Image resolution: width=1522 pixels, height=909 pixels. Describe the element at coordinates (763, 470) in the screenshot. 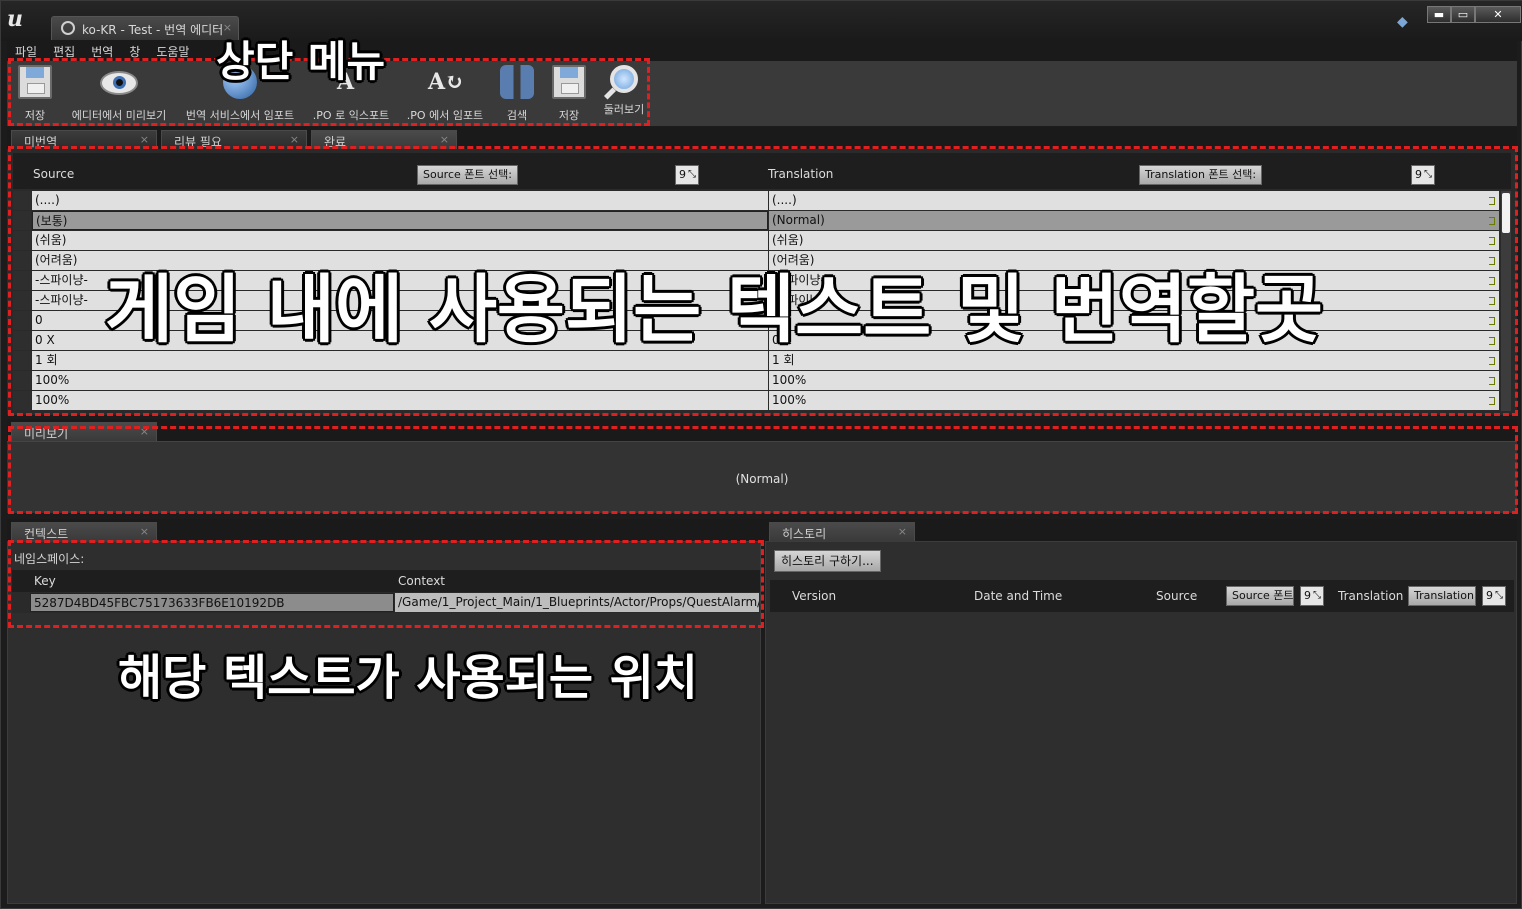

I see `annotation-box-preview` at that location.